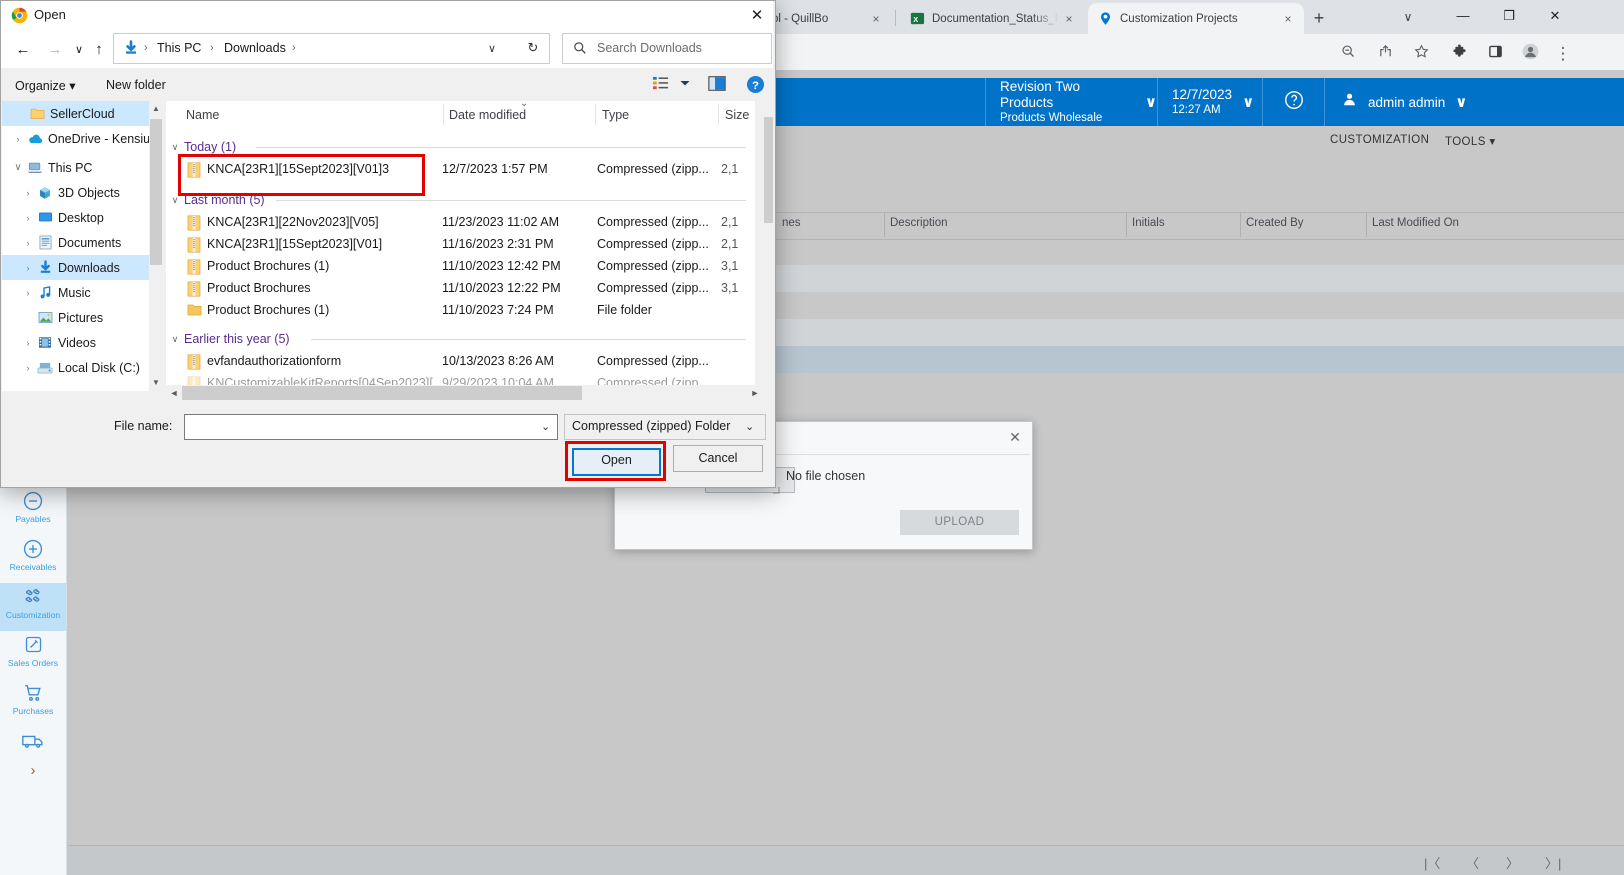  Describe the element at coordinates (1474, 102) in the screenshot. I see `user-menu: admin admin ∨` at that location.